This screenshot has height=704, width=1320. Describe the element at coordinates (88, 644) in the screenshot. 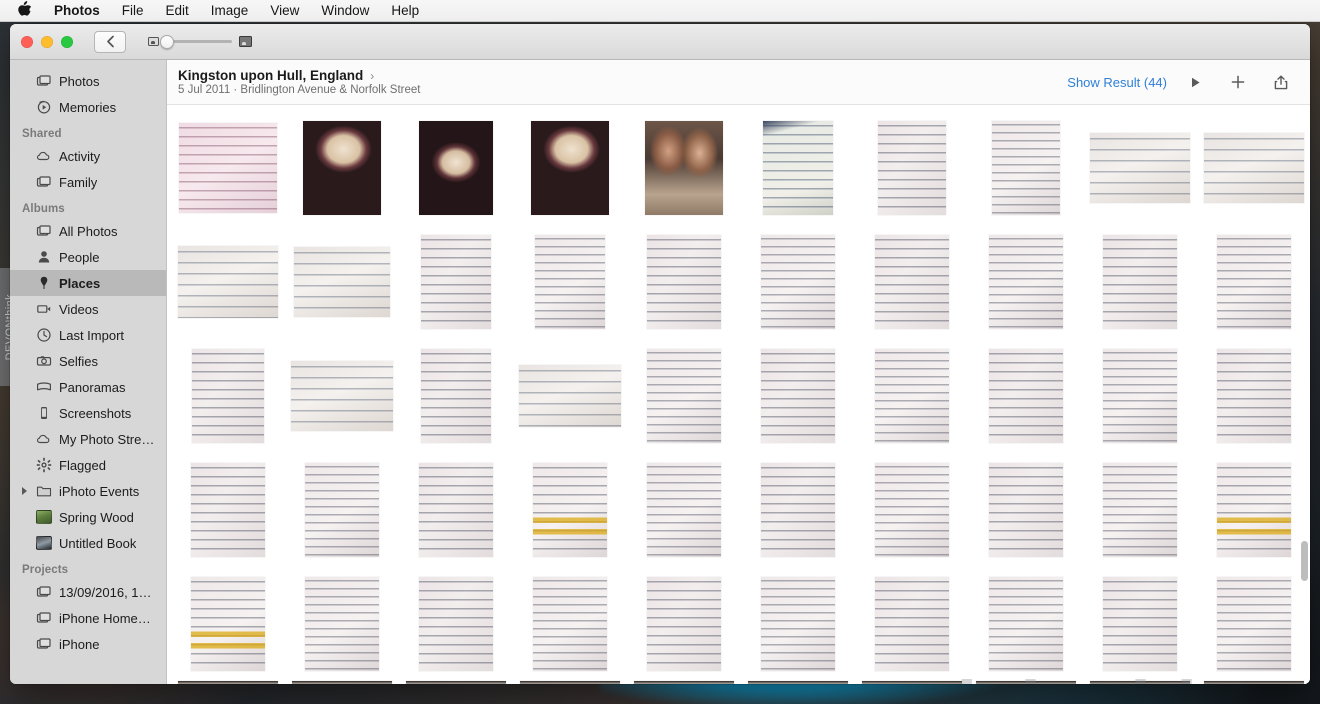

I see `sidebar-item-project-iphone: iPhone` at that location.